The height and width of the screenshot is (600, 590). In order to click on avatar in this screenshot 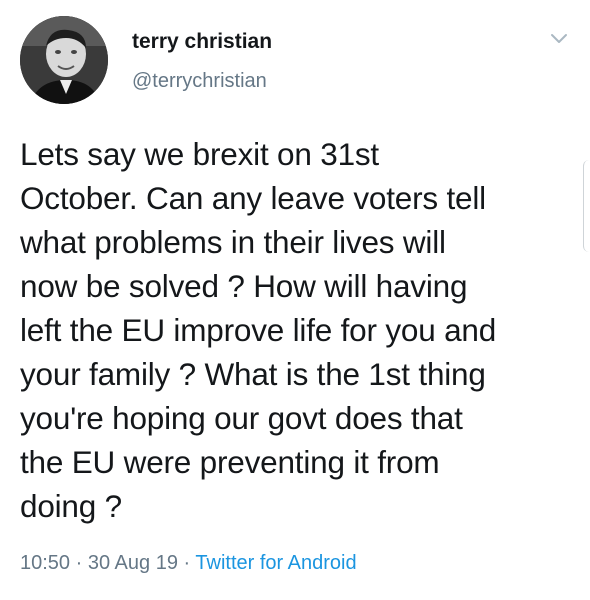, I will do `click(64, 60)`.